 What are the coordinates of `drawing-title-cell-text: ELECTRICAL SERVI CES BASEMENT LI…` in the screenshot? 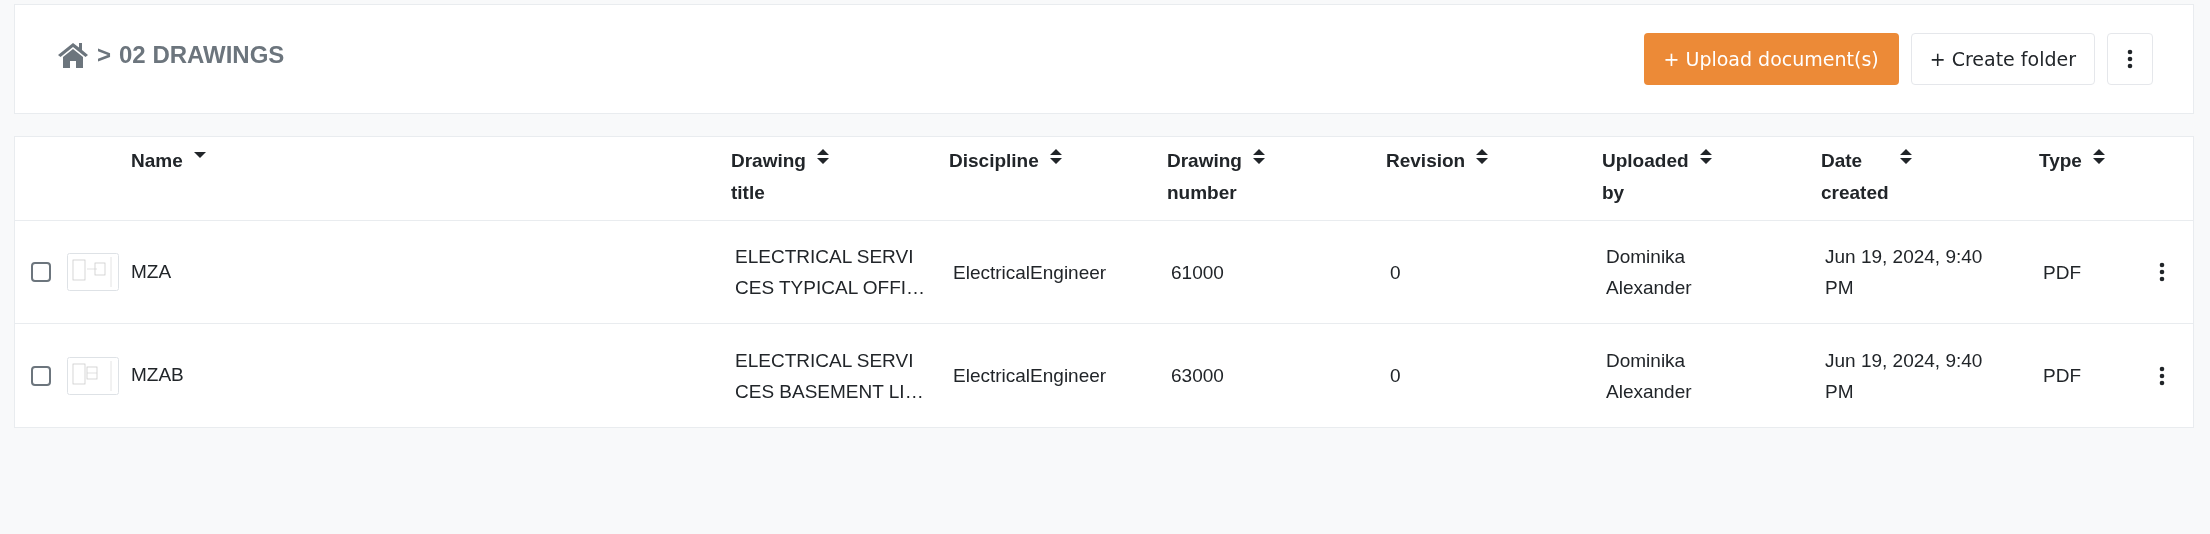 It's located at (829, 376).